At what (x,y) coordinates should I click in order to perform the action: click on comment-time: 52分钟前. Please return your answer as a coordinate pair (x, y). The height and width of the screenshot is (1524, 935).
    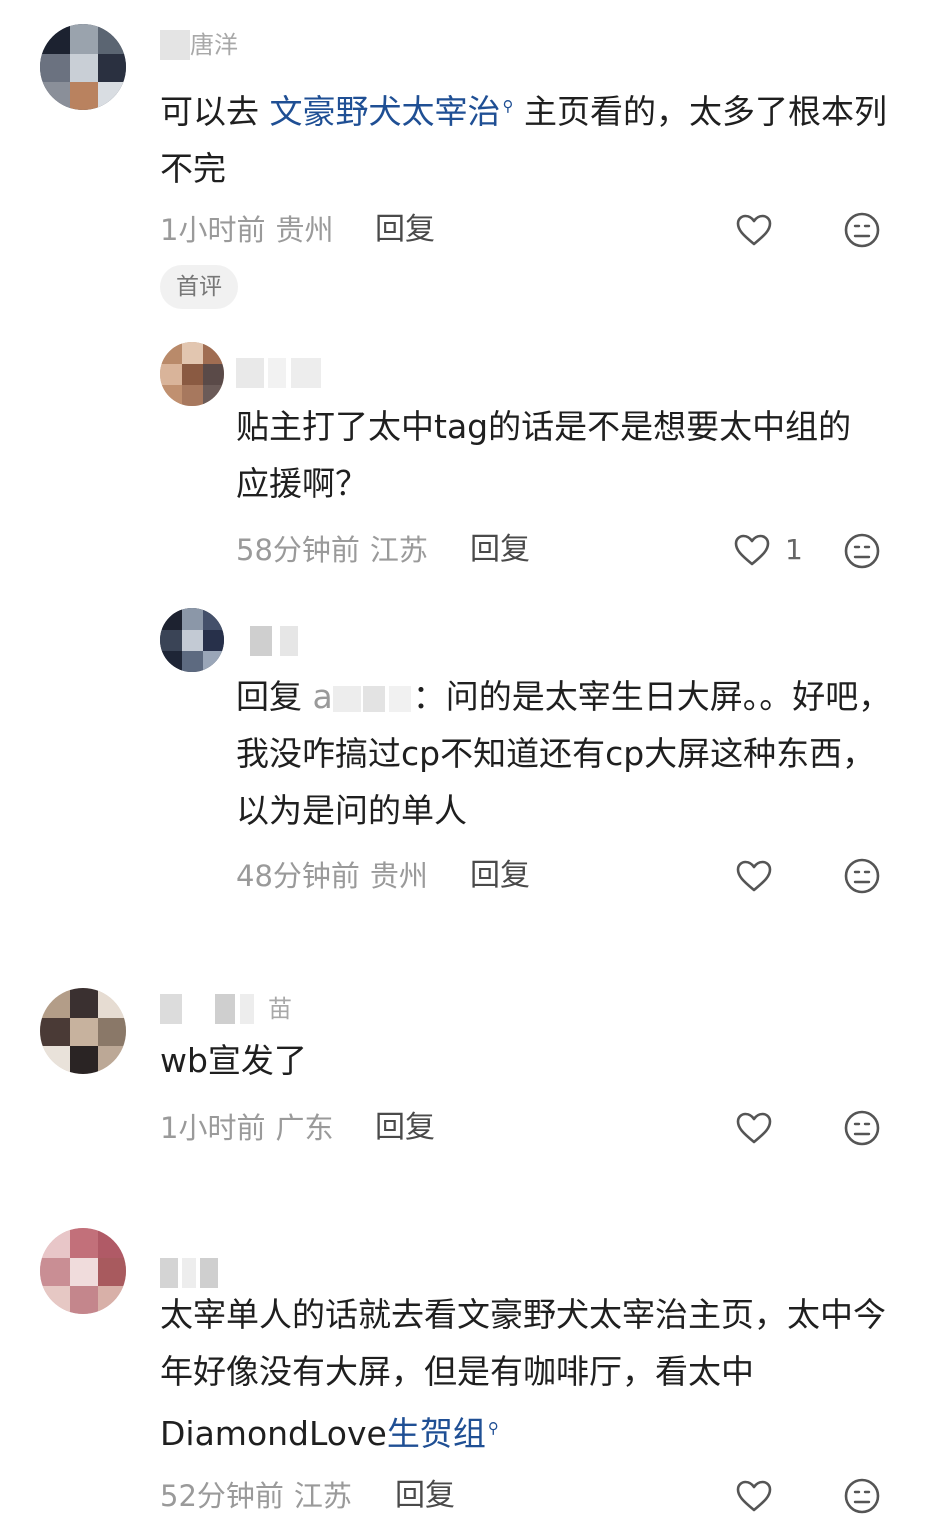
    Looking at the image, I should click on (222, 1496).